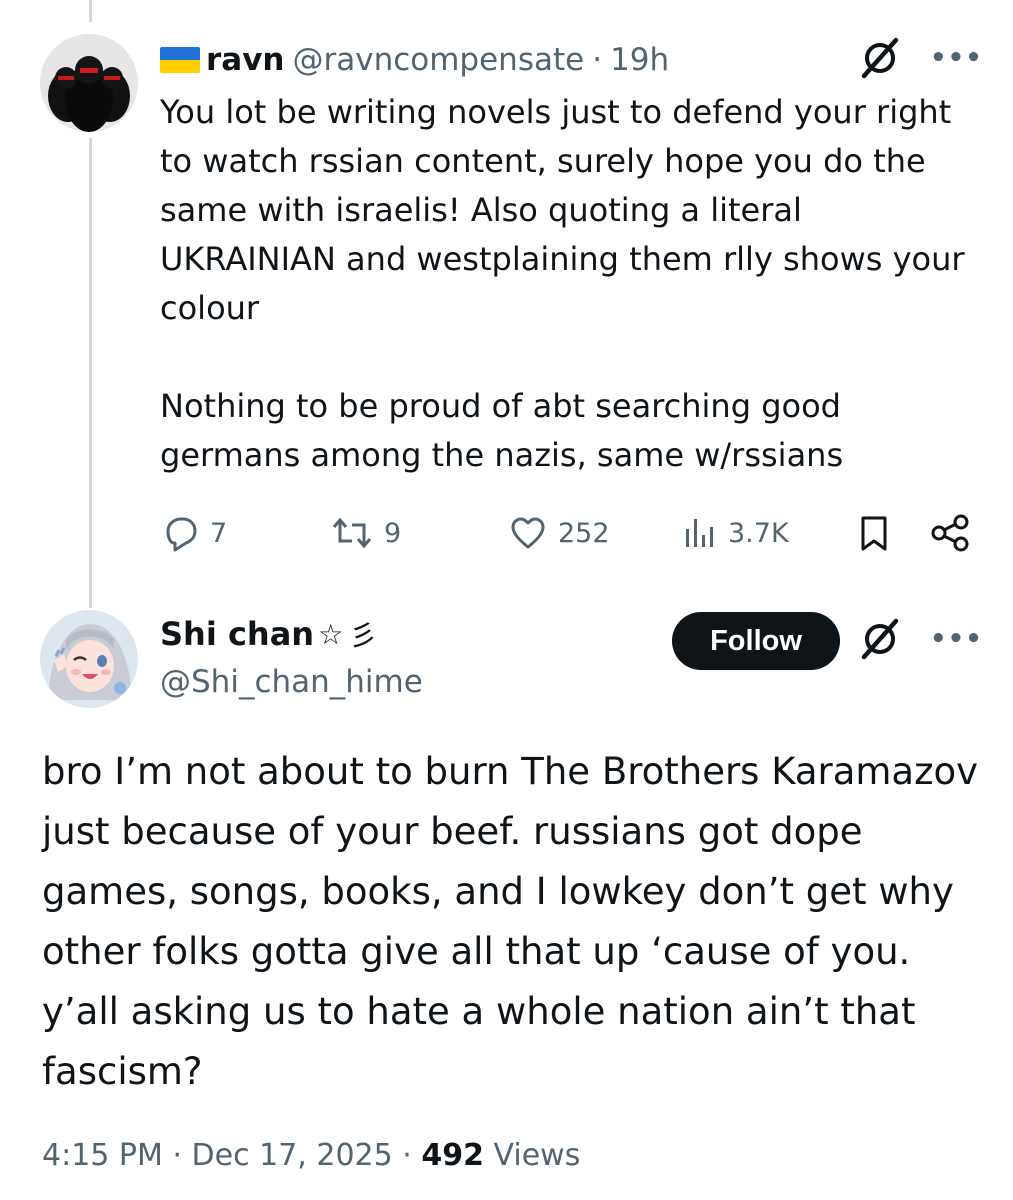 The height and width of the screenshot is (1200, 1013). What do you see at coordinates (102, 1155) in the screenshot?
I see `tweet-time-2: 4:15 PM` at bounding box center [102, 1155].